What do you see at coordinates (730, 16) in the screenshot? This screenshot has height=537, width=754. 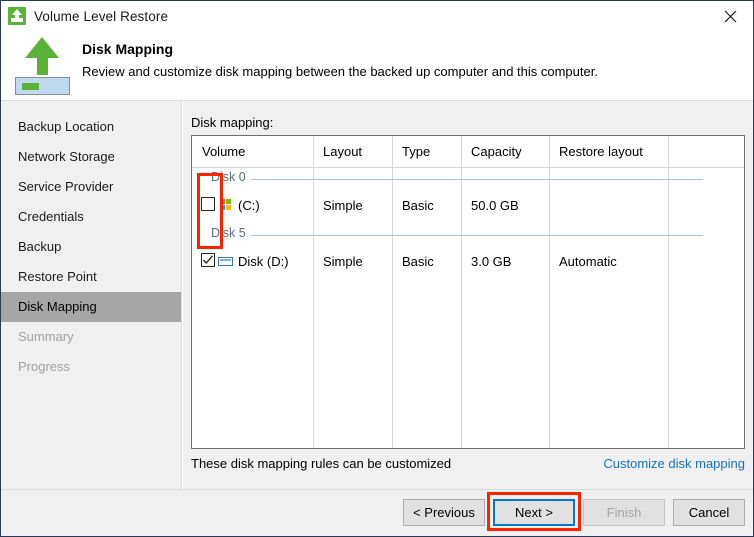 I see `close-icon` at bounding box center [730, 16].